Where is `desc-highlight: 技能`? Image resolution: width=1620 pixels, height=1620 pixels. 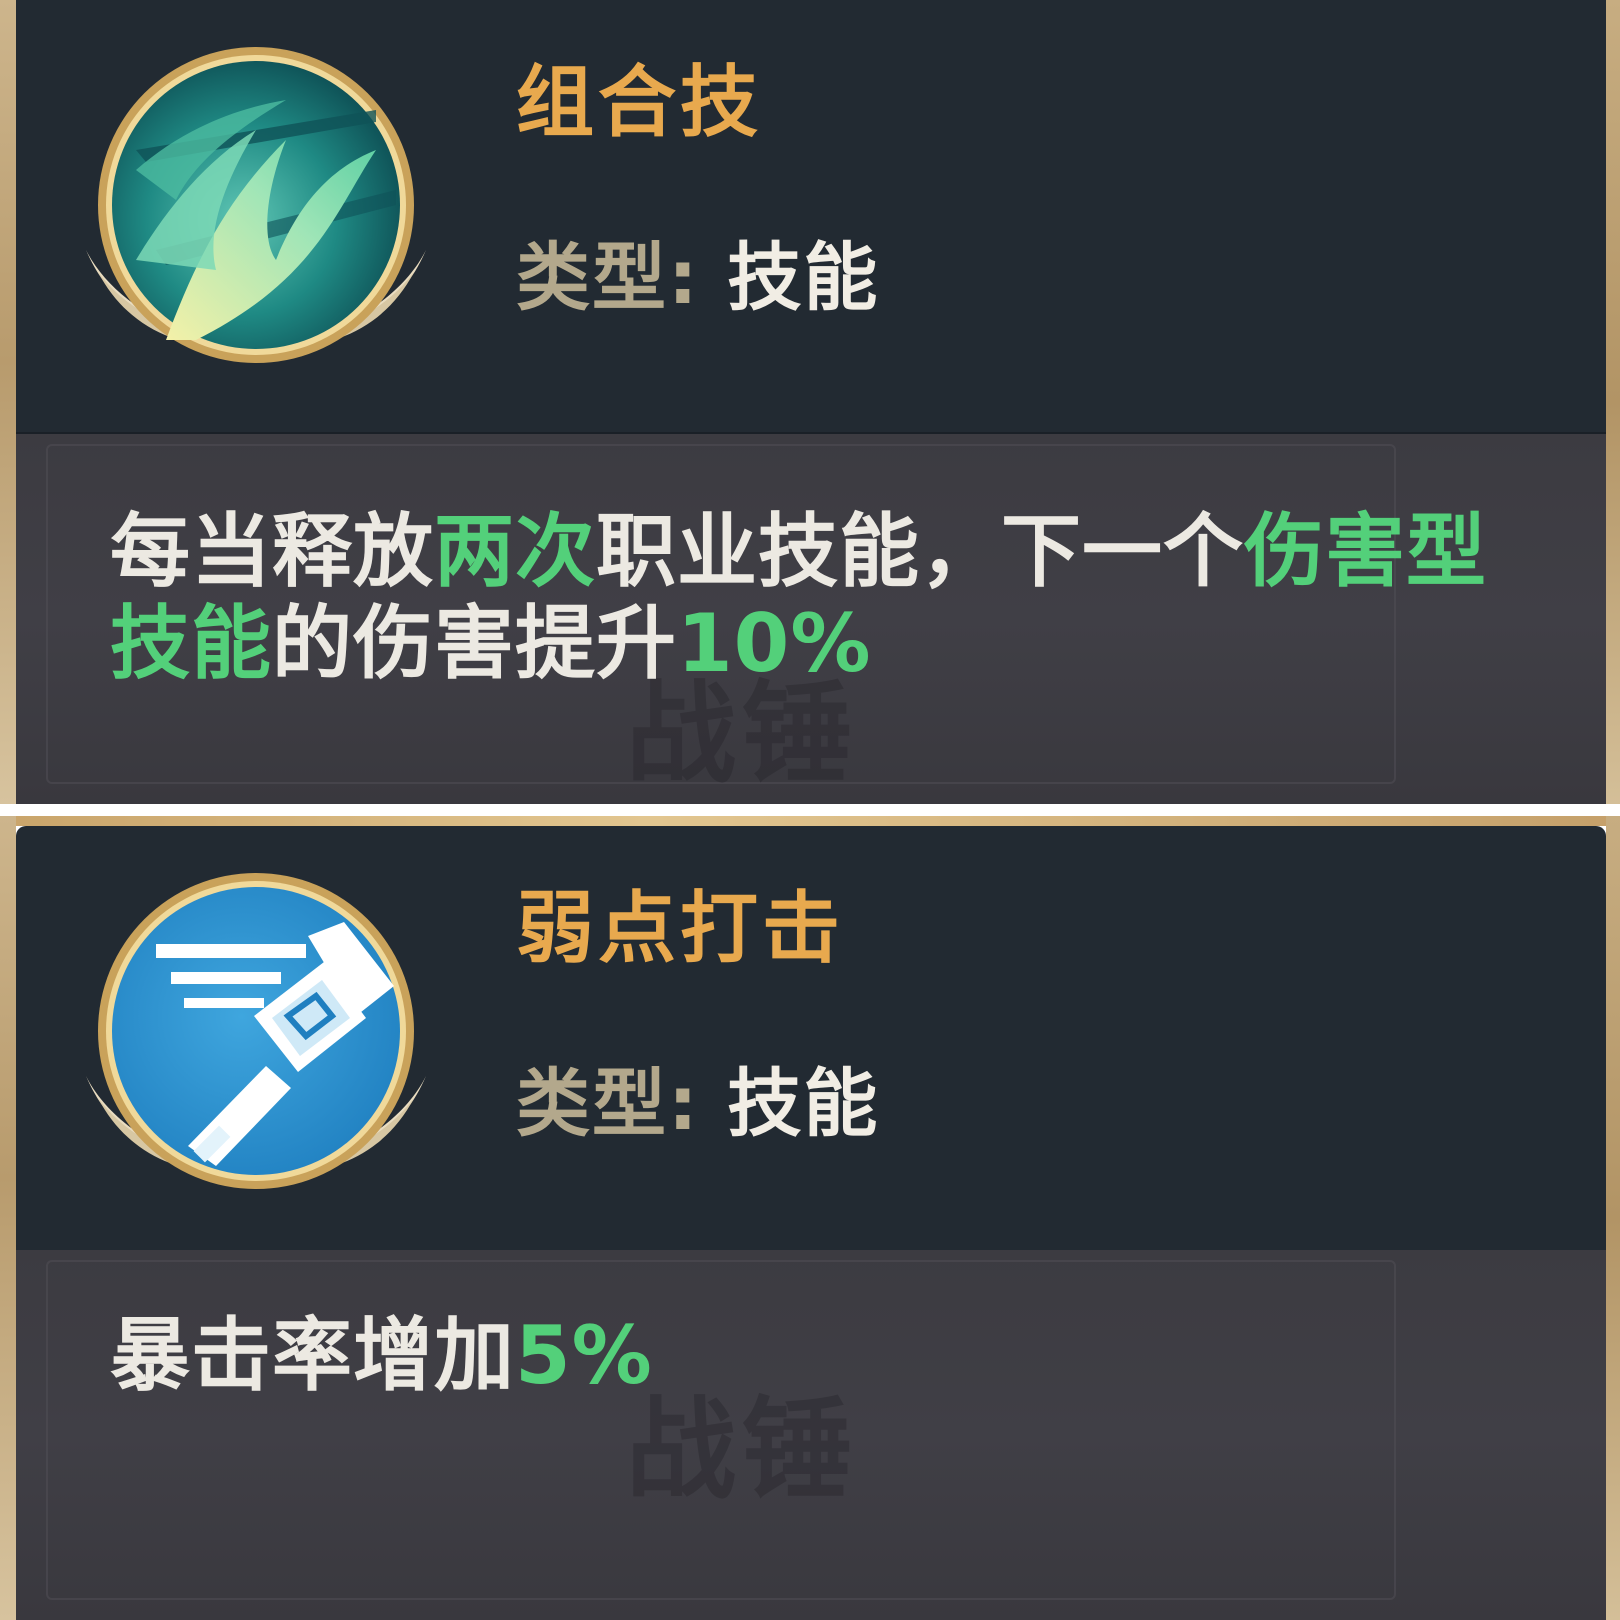
desc-highlight: 技能 is located at coordinates (191, 643).